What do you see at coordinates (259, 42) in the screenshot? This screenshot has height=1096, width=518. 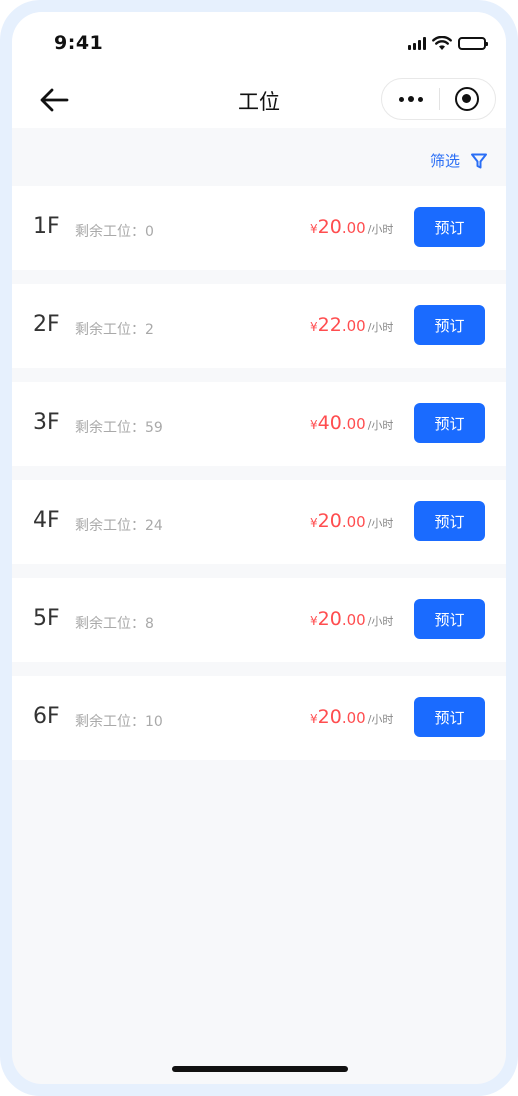 I see `status-bar: 9:41` at bounding box center [259, 42].